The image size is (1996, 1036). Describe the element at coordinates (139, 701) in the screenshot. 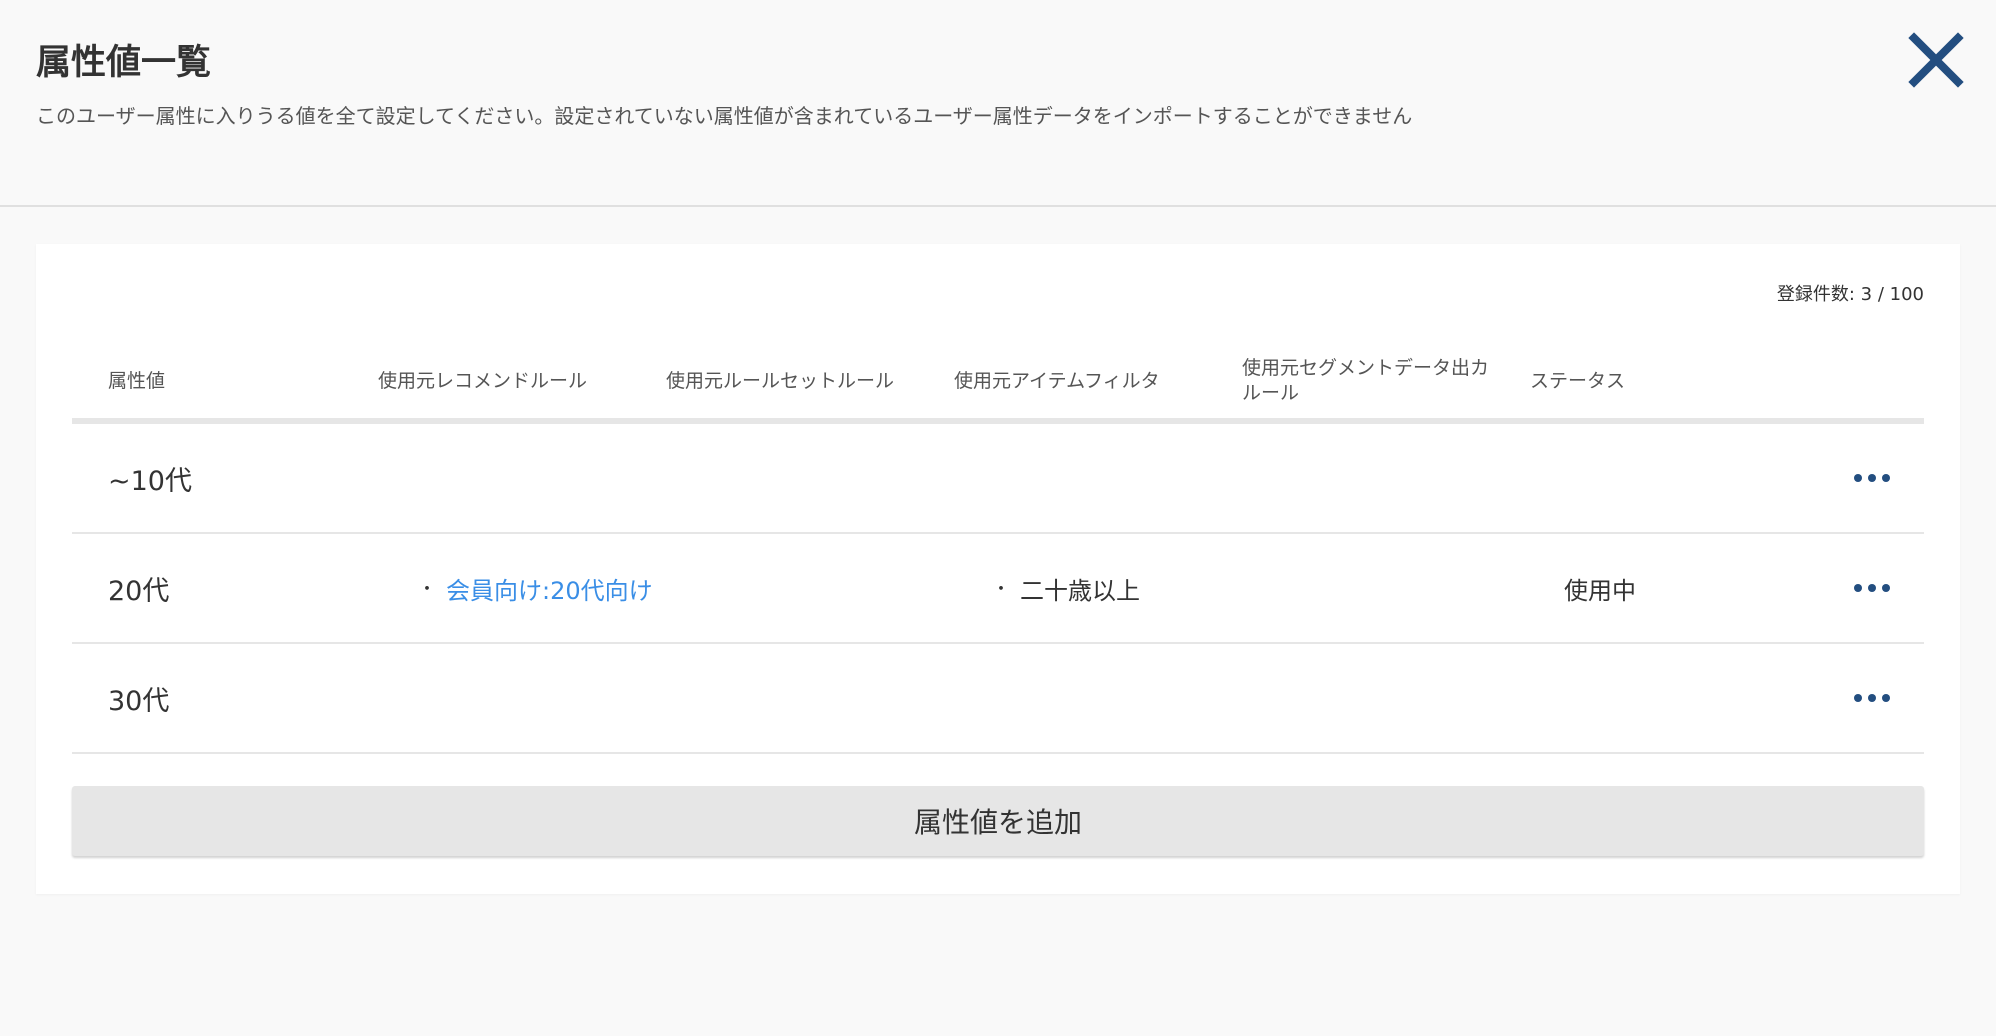

I see `attribute-value: 30代` at that location.